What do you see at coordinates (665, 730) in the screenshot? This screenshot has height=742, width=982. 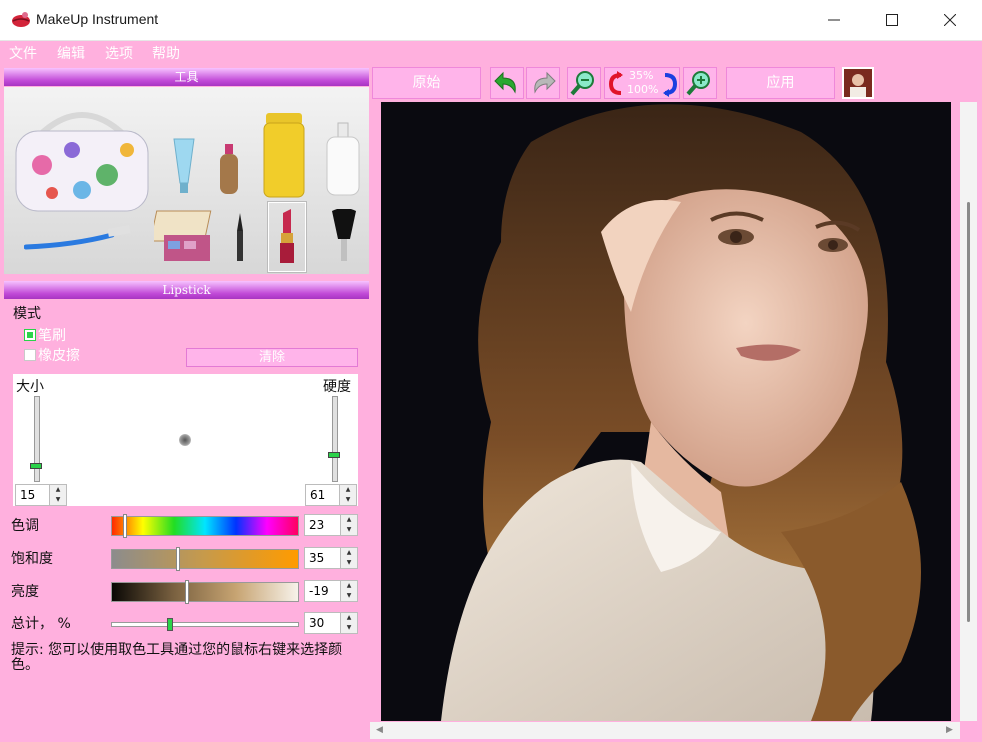 I see `horizontal-scrollbar: ◀ ▶` at bounding box center [665, 730].